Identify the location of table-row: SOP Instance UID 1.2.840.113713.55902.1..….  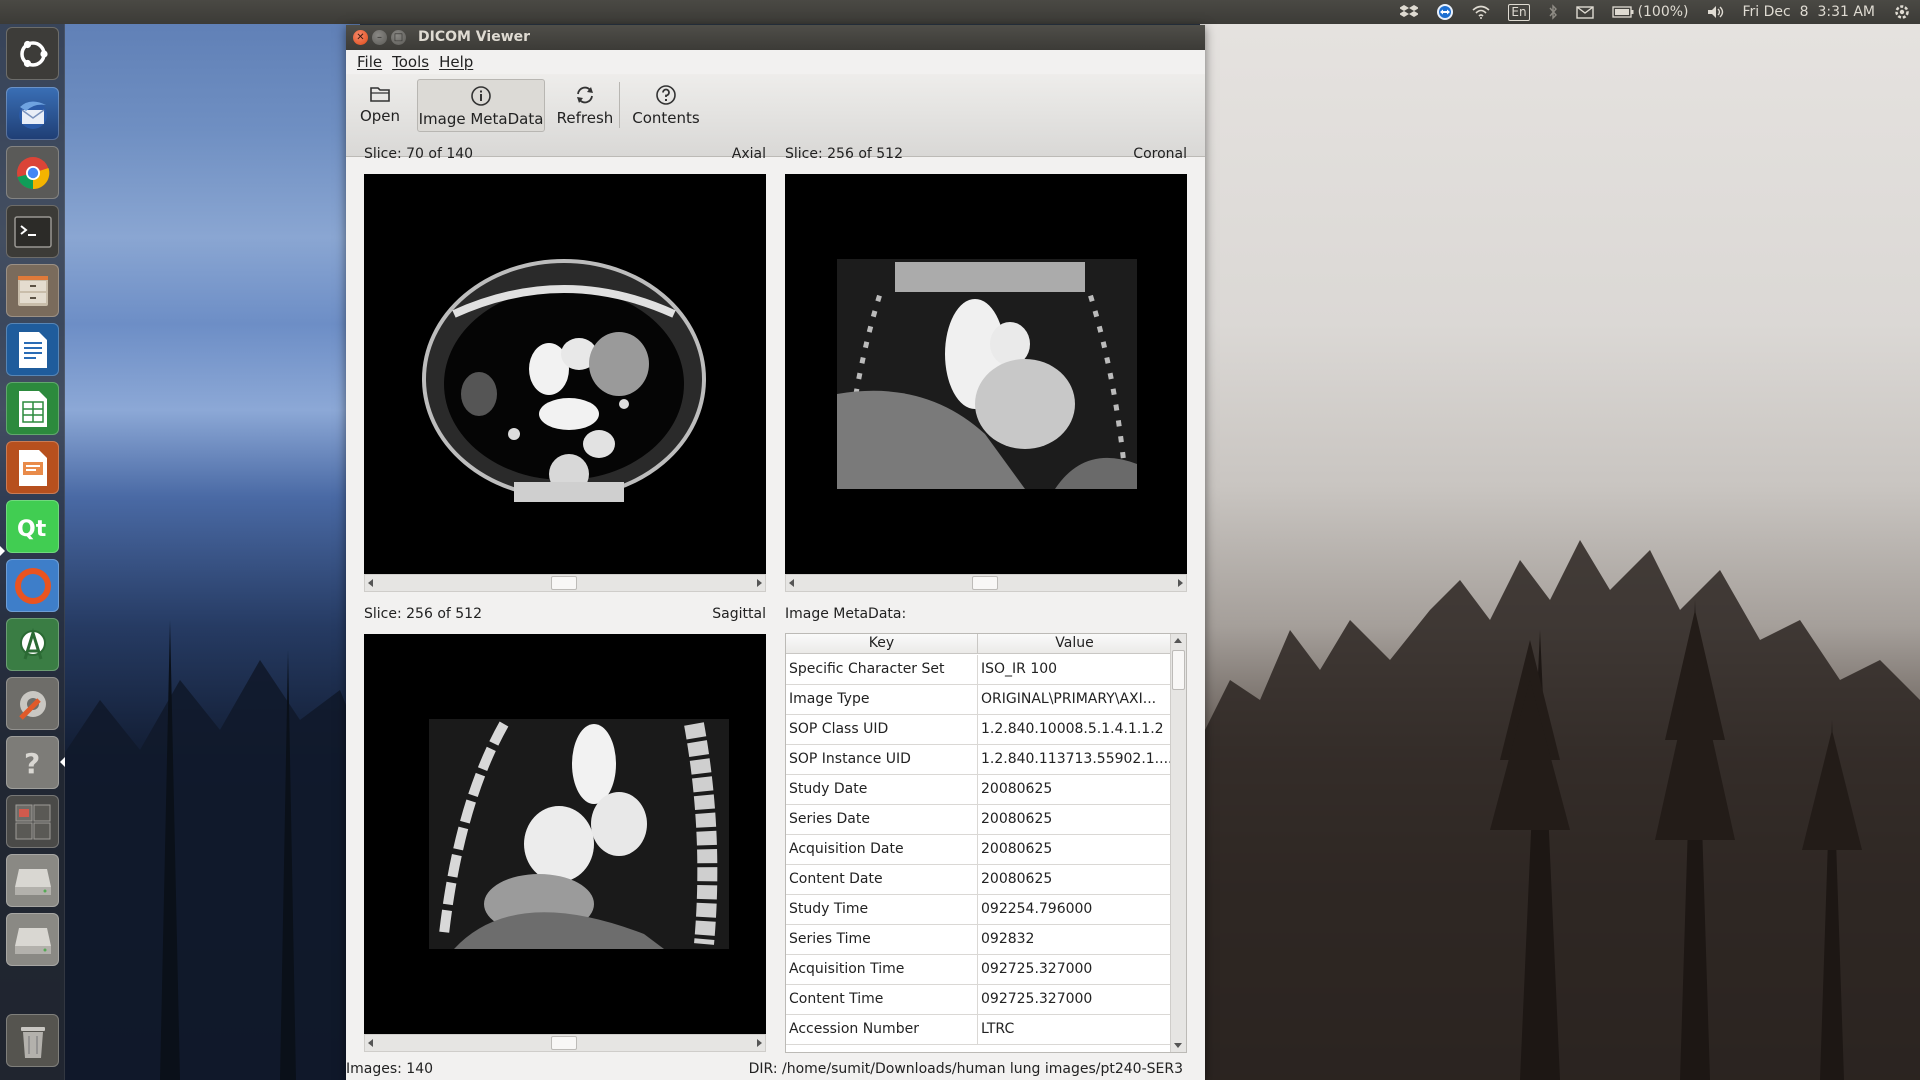
(978, 760).